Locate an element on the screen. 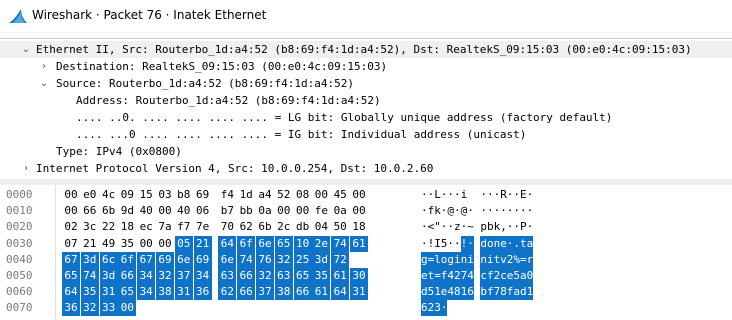 The width and height of the screenshot is (732, 320). ascii-char: ~ is located at coordinates (470, 227).